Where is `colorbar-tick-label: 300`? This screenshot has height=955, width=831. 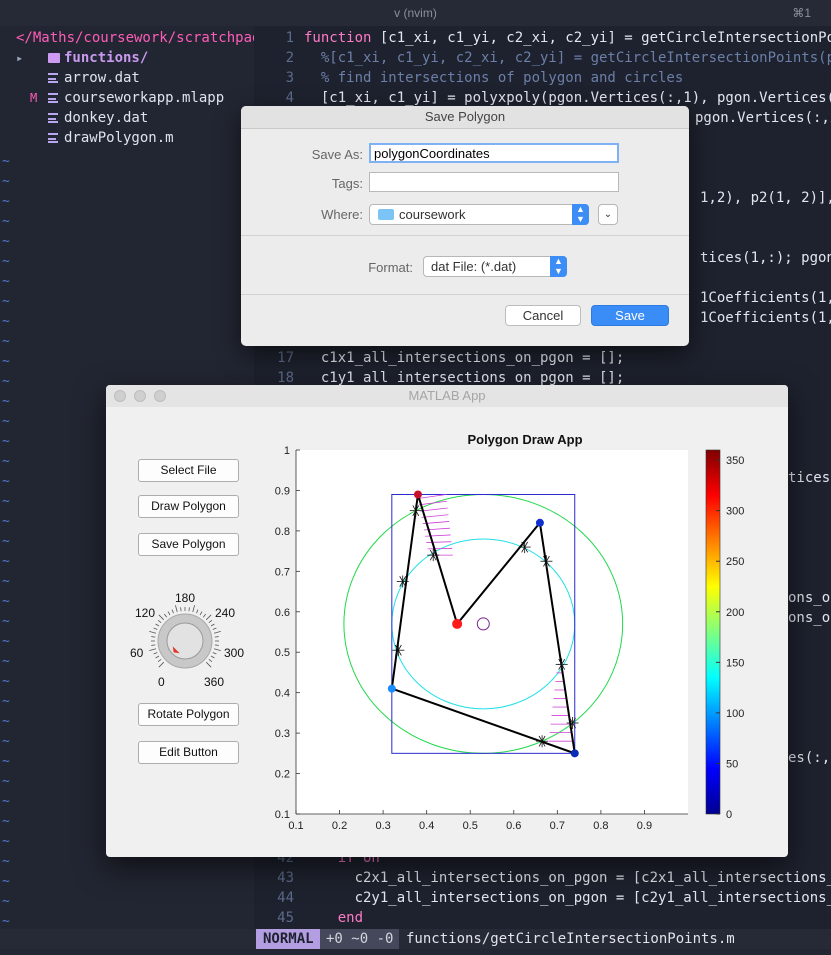
colorbar-tick-label: 300 is located at coordinates (735, 512).